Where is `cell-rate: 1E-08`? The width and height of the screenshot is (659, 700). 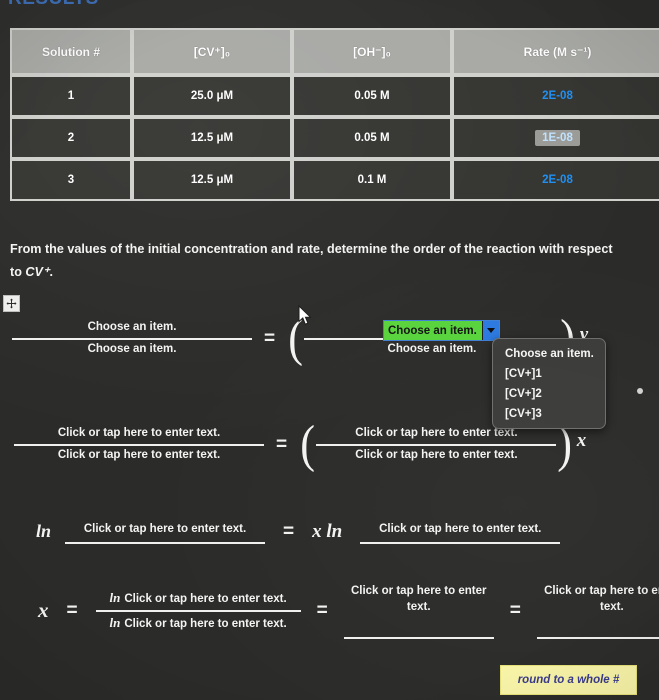
cell-rate: 1E-08 is located at coordinates (555, 138).